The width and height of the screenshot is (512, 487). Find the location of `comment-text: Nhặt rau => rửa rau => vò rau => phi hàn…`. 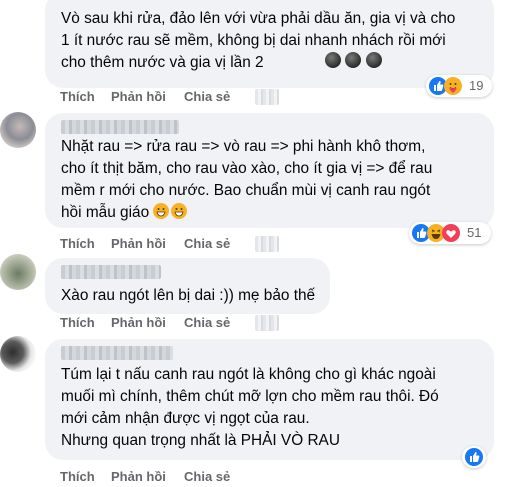

comment-text: Nhặt rau => rửa rau => vò rau => phi hàn… is located at coordinates (272, 180).